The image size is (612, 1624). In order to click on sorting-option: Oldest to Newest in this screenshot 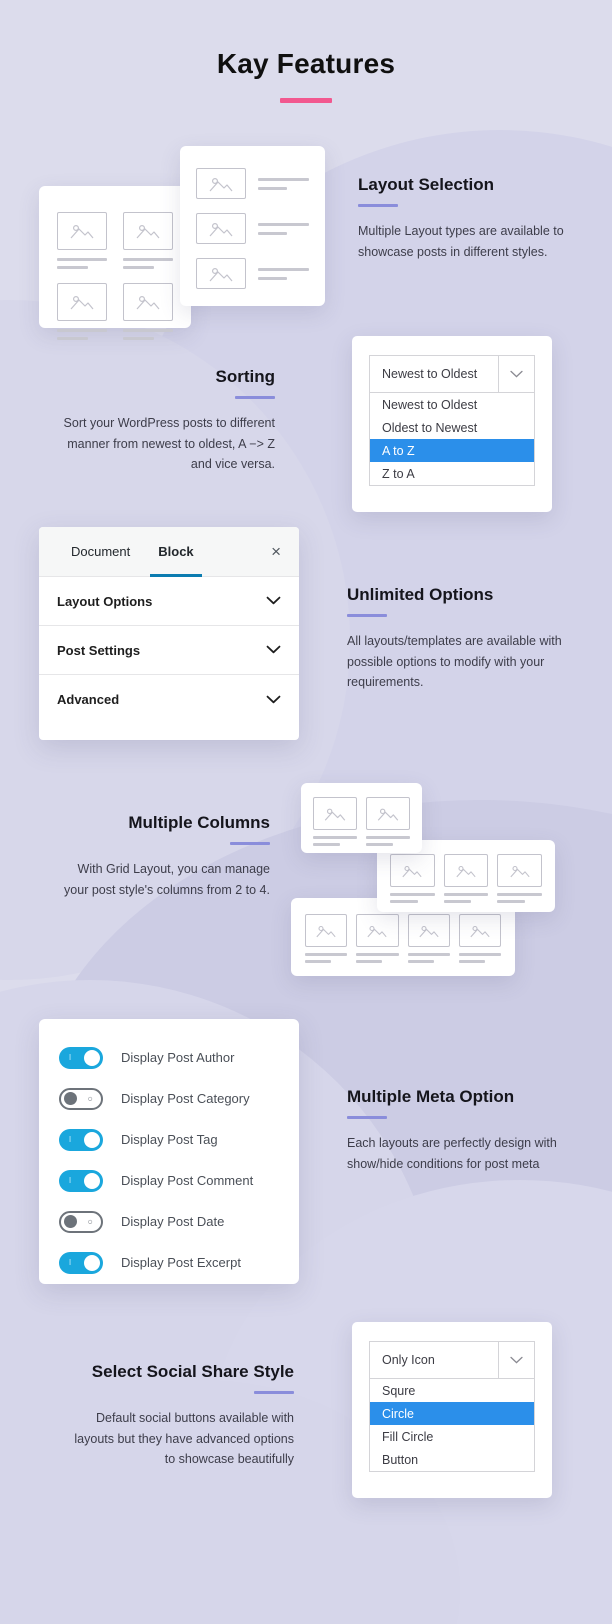, I will do `click(452, 427)`.